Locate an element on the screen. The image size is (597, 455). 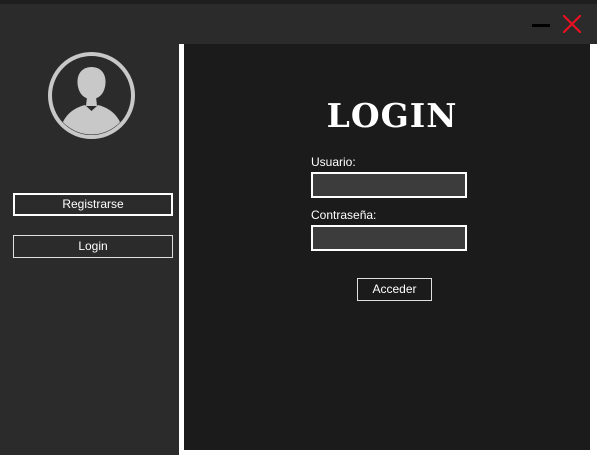
username-label: Usuario: is located at coordinates (333, 162).